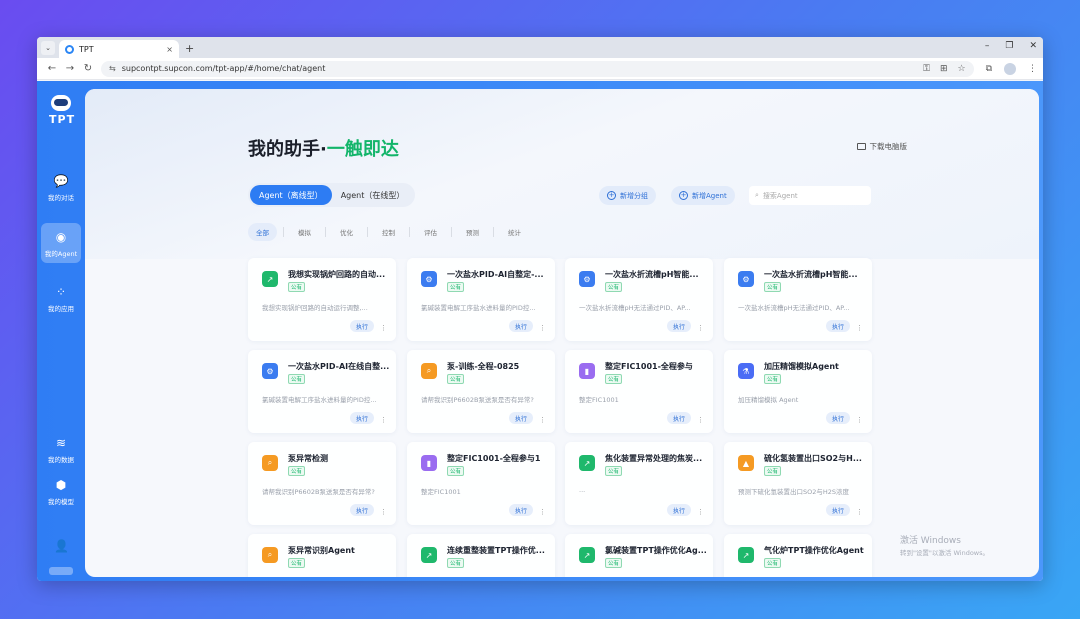 The image size is (1080, 619). Describe the element at coordinates (1010, 68) in the screenshot. I see `profile-avatar` at that location.